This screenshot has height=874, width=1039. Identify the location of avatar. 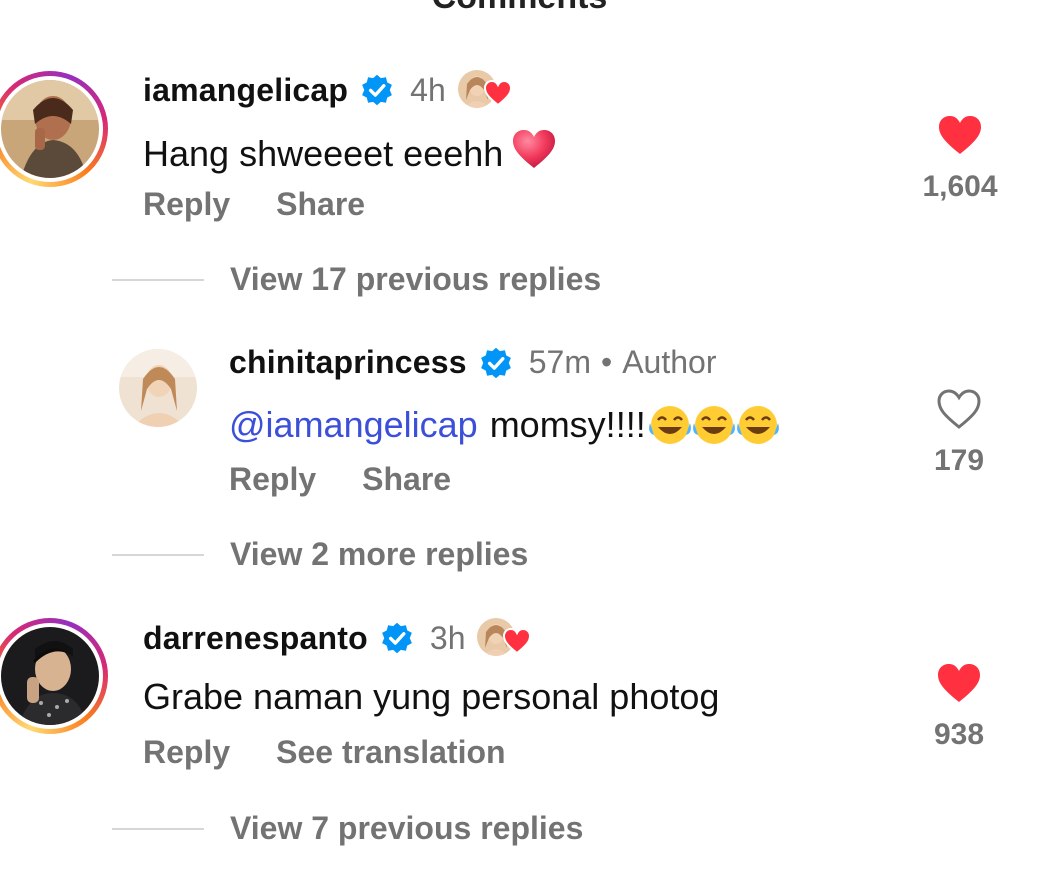
(158, 388).